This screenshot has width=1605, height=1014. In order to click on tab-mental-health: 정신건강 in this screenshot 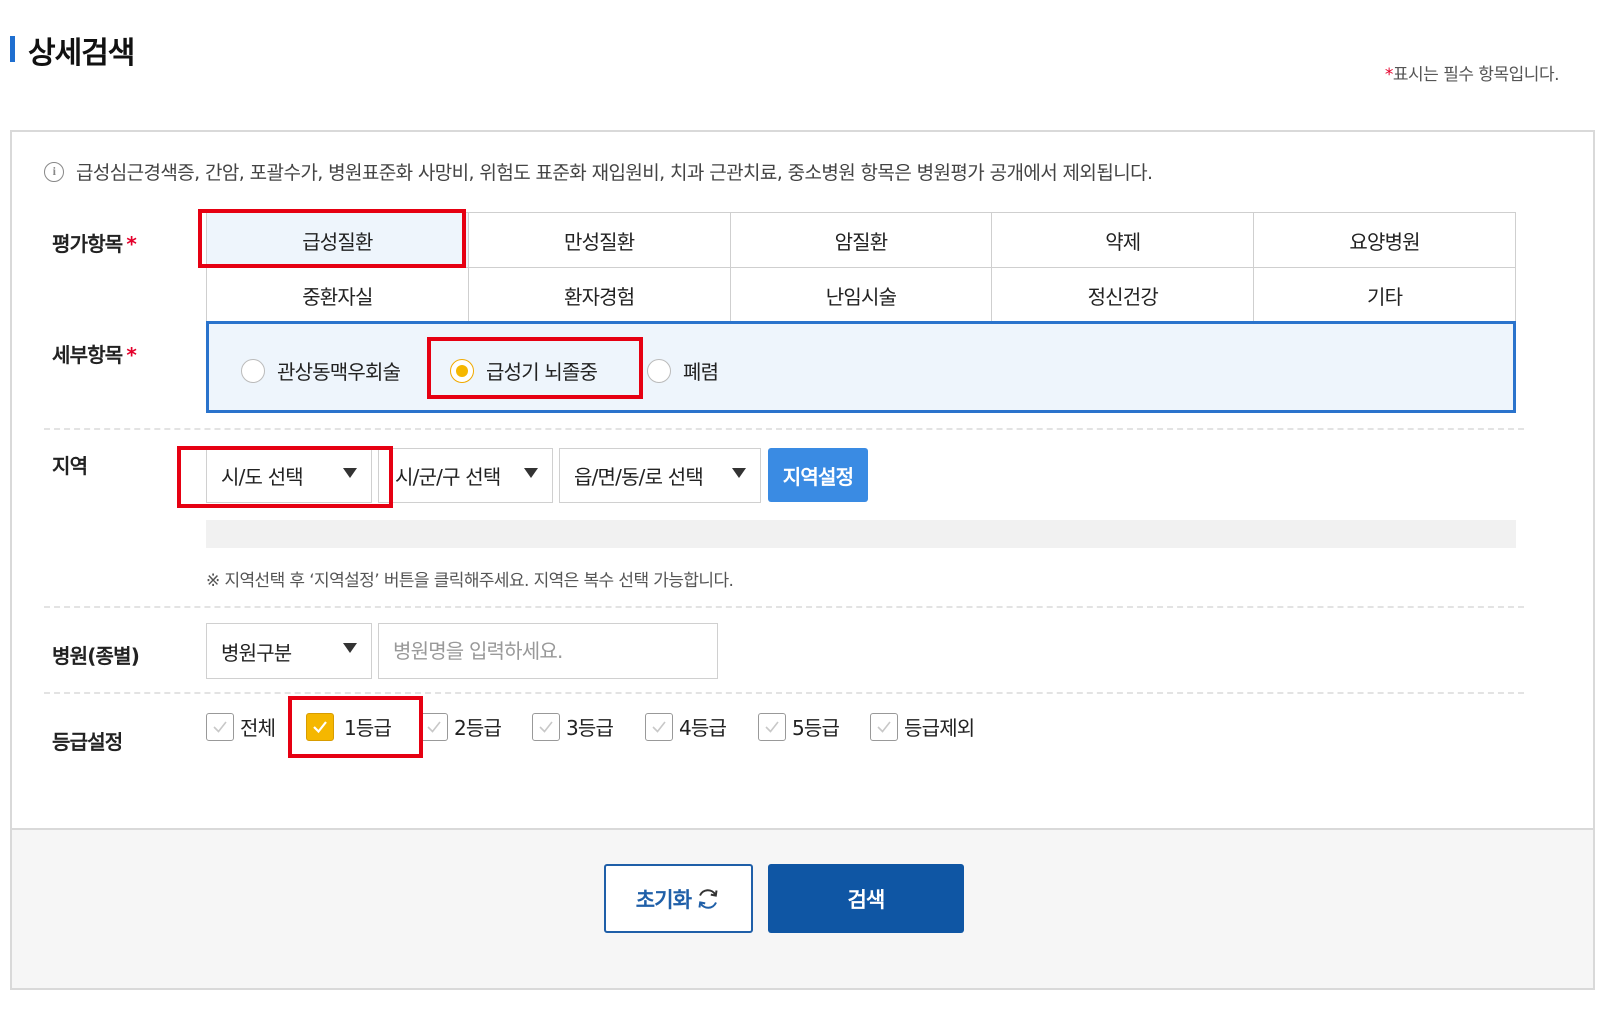, I will do `click(1123, 295)`.